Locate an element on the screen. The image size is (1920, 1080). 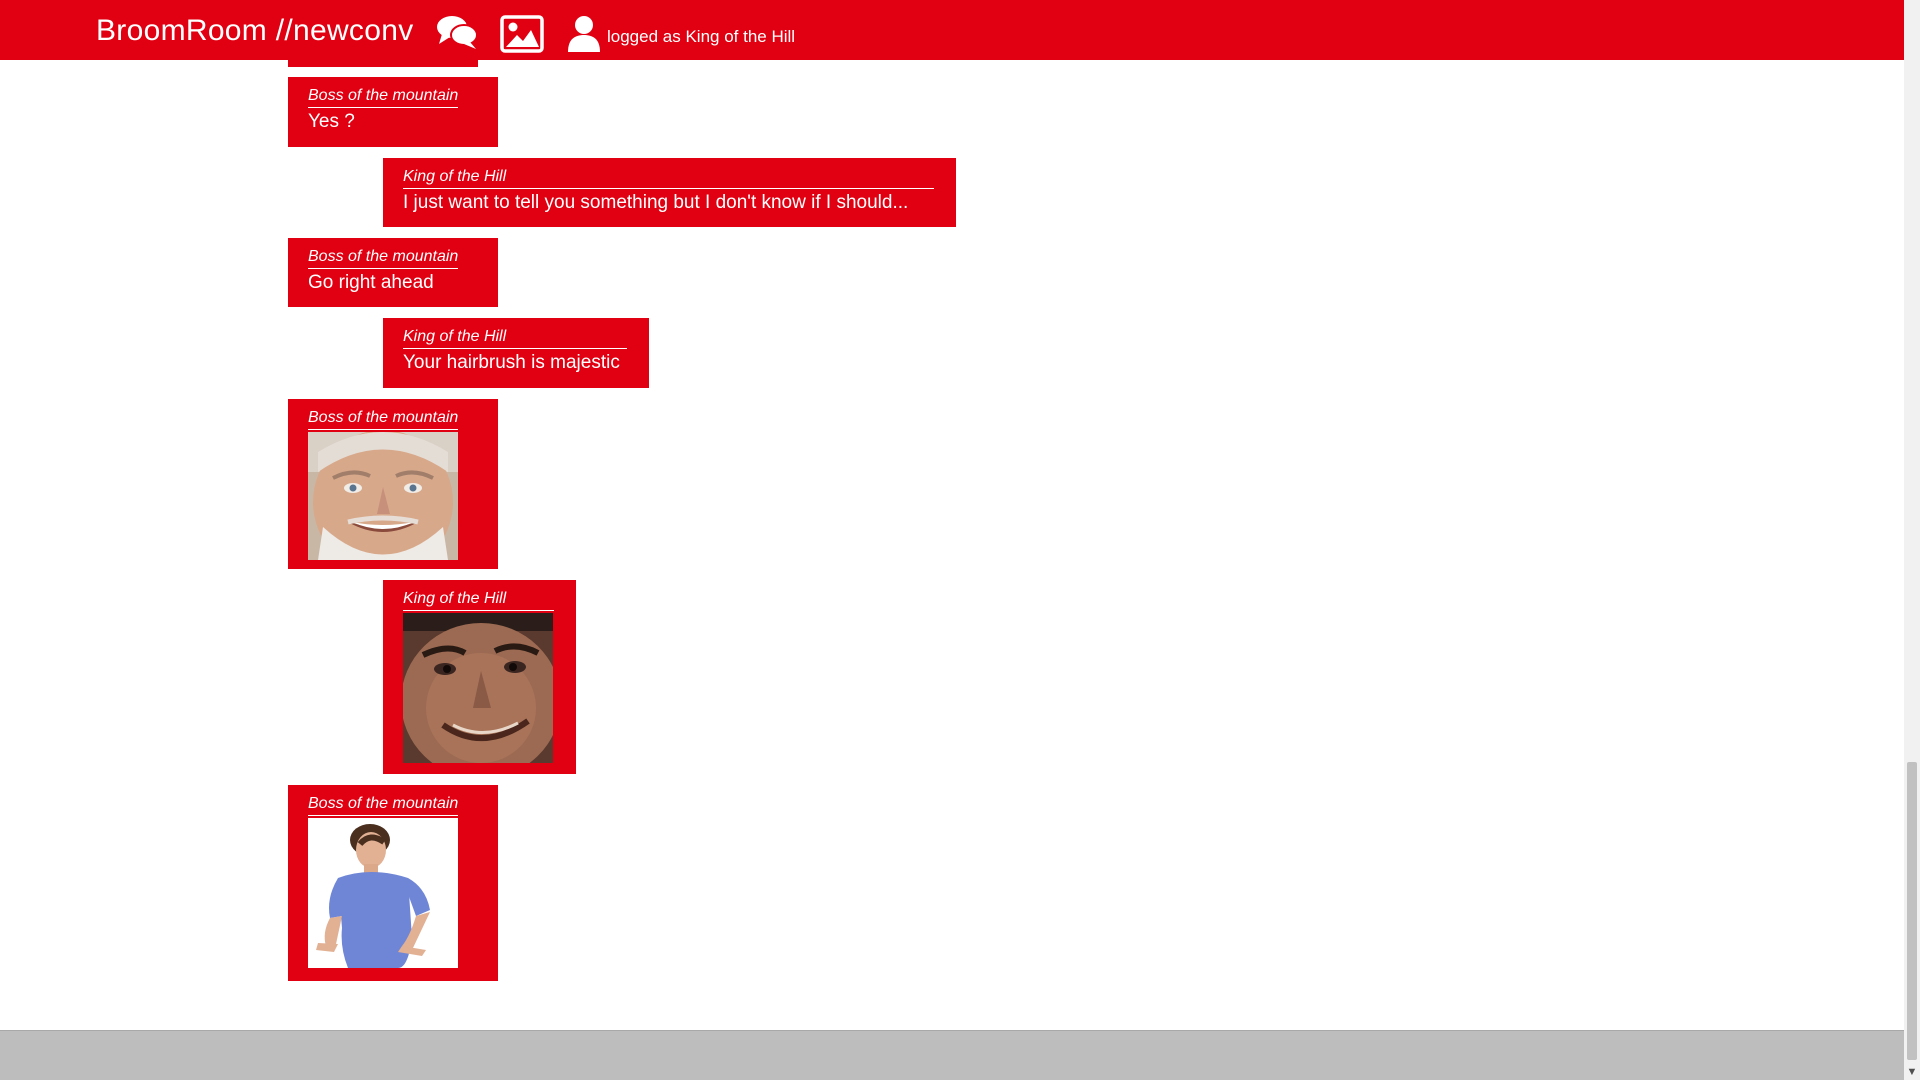
image-icon is located at coordinates (522, 34).